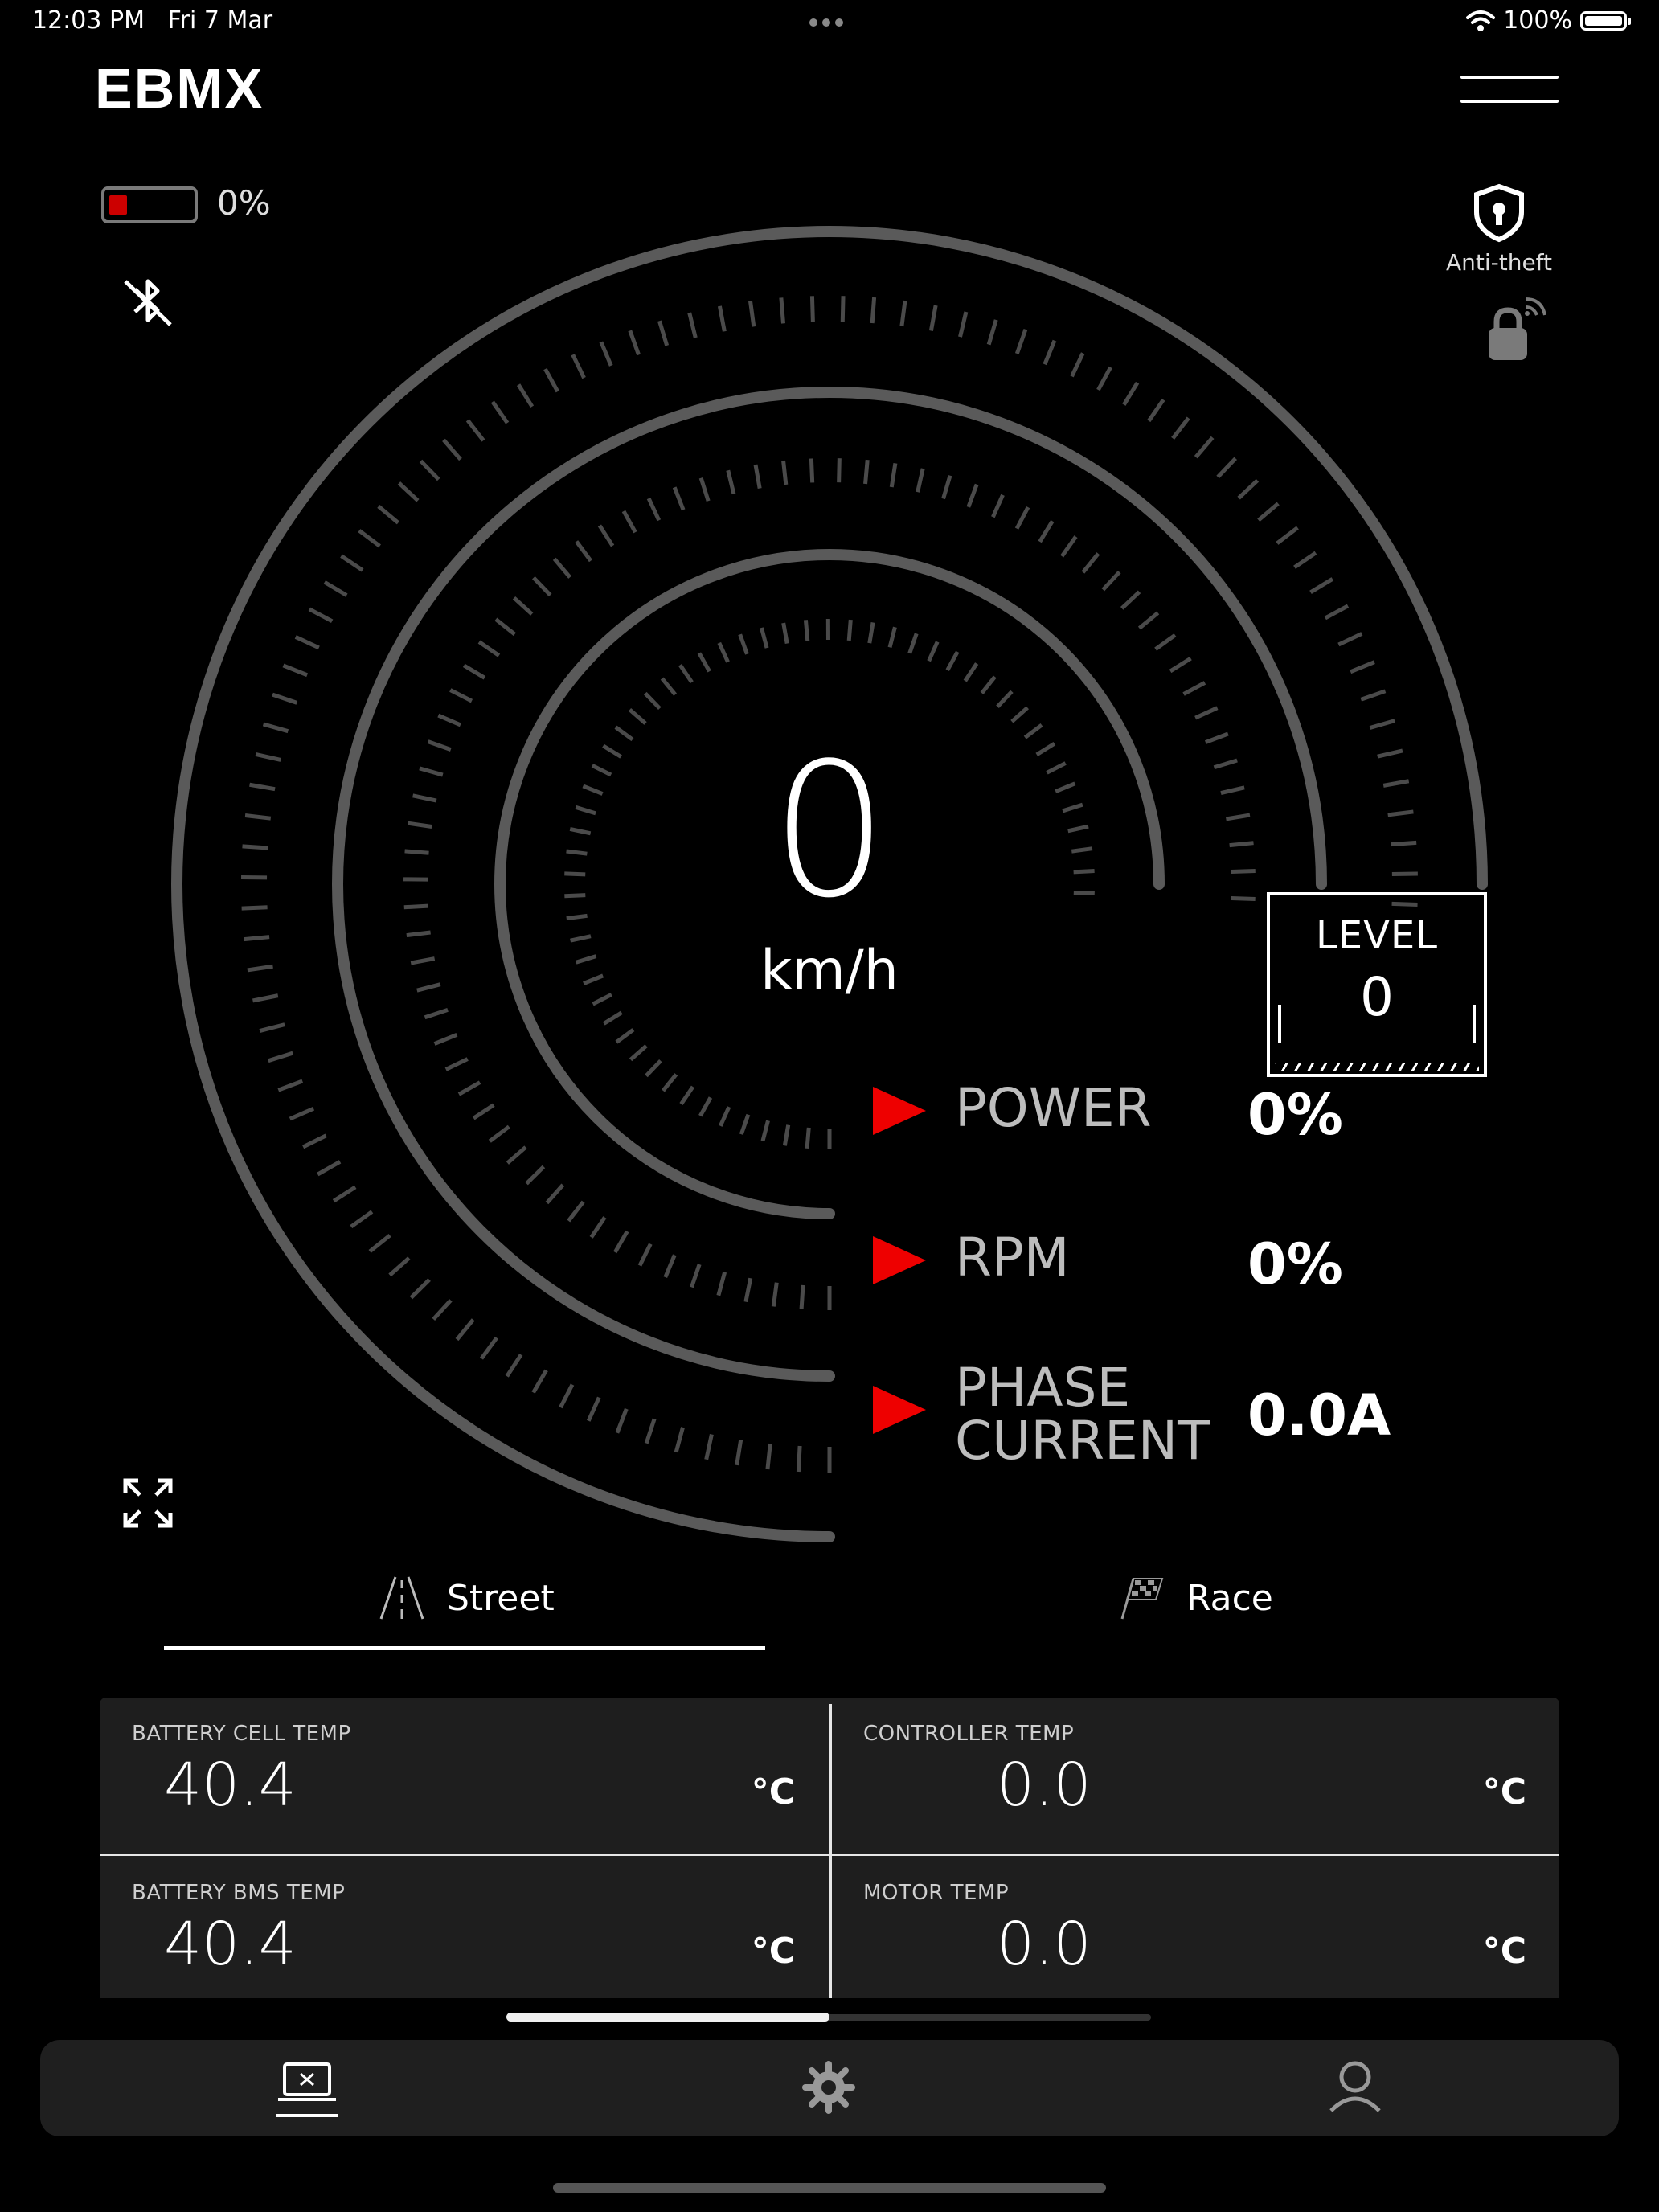 The height and width of the screenshot is (2212, 1659). What do you see at coordinates (668, 2017) in the screenshot?
I see `page-scroll-thumb` at bounding box center [668, 2017].